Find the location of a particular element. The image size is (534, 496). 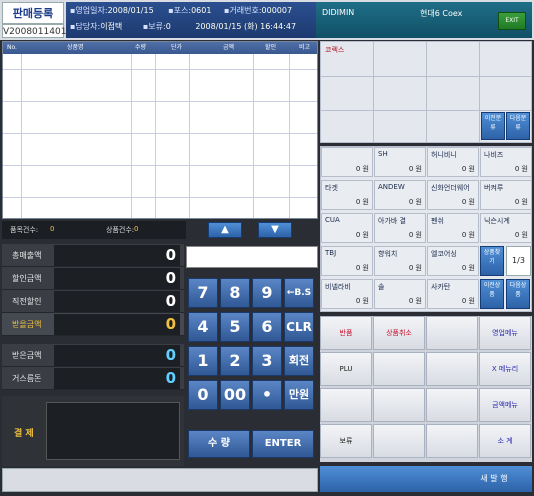

function-button: 반품 is located at coordinates (346, 333).